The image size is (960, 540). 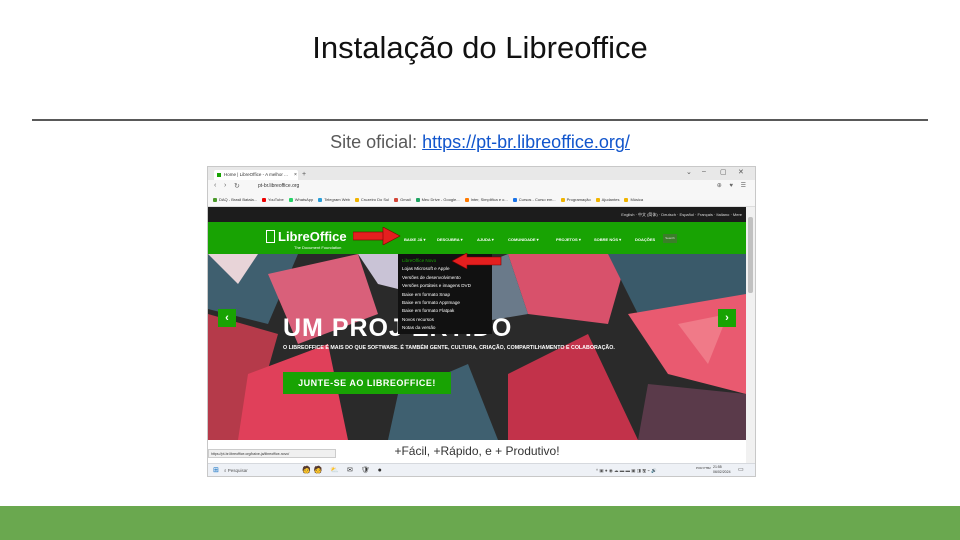 What do you see at coordinates (637, 199) in the screenshot?
I see `bookmark-label: Música` at bounding box center [637, 199].